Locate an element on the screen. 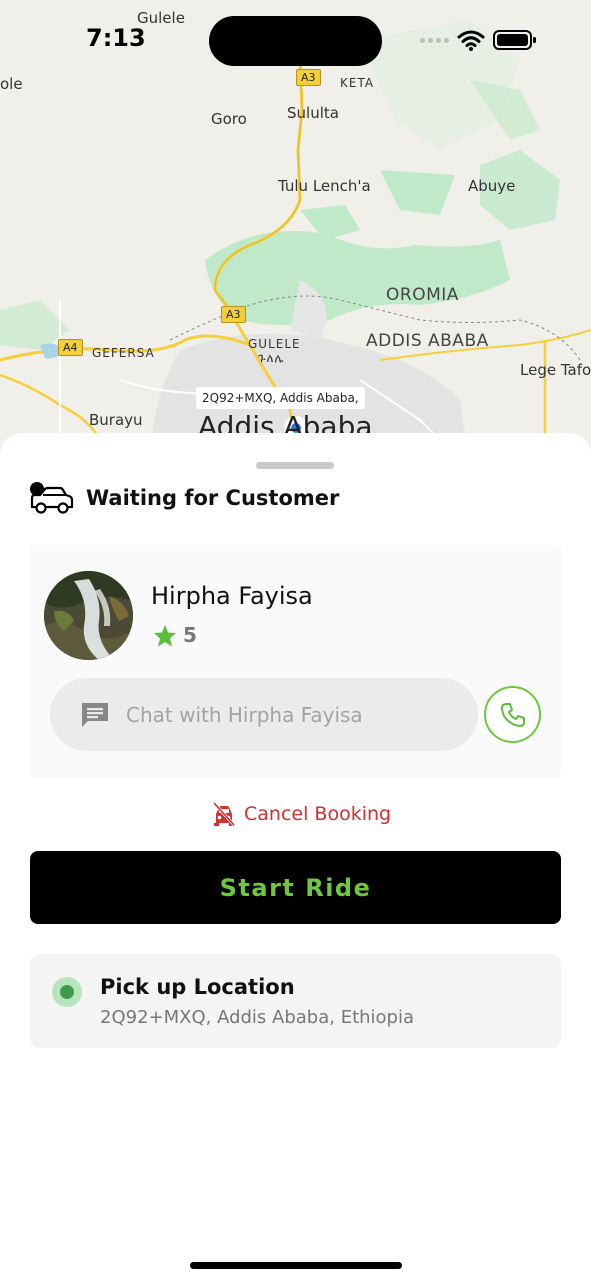 The width and height of the screenshot is (591, 1280). home-indicator is located at coordinates (296, 1265).